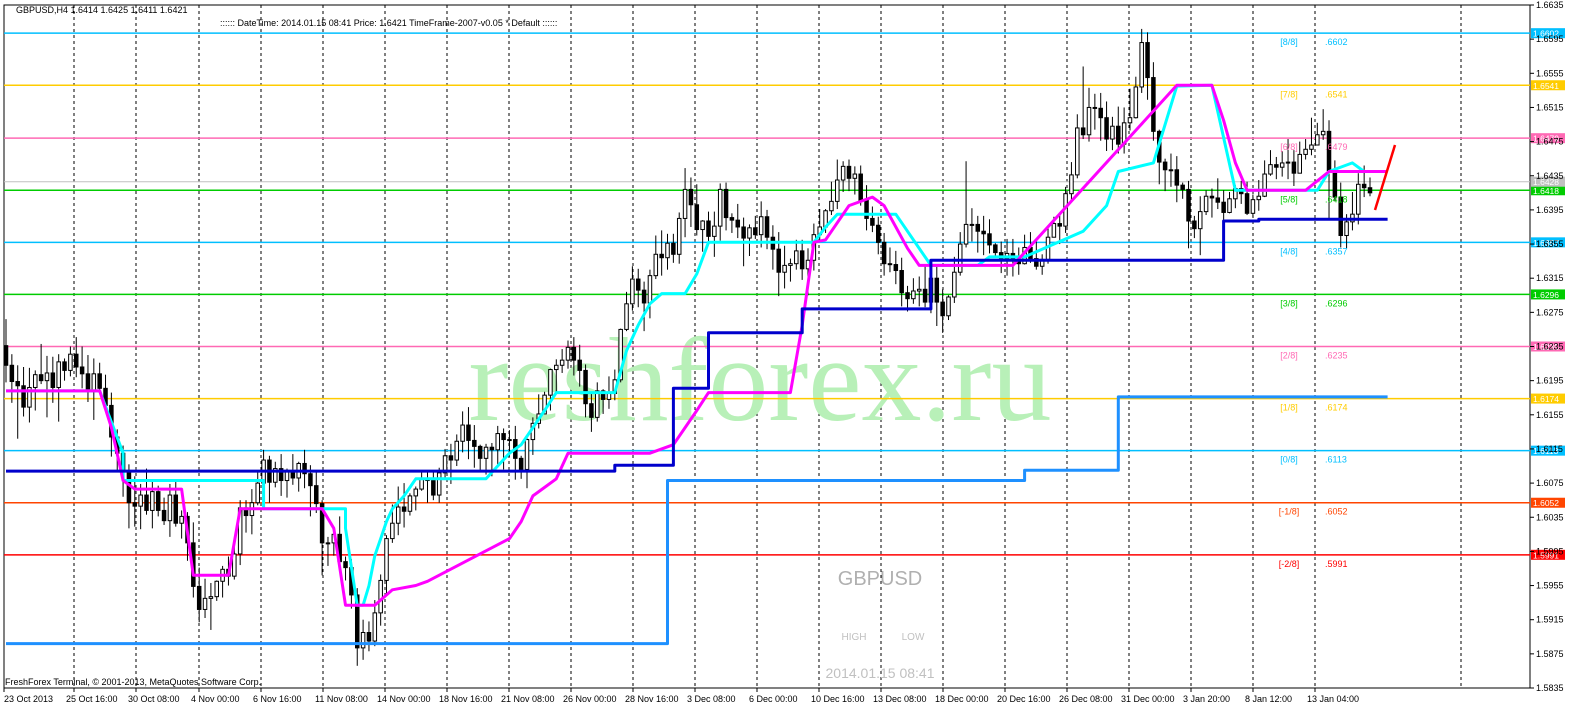 The width and height of the screenshot is (1596, 720). Describe the element at coordinates (1550, 517) in the screenshot. I see `y-tick-label: 1.6035` at that location.